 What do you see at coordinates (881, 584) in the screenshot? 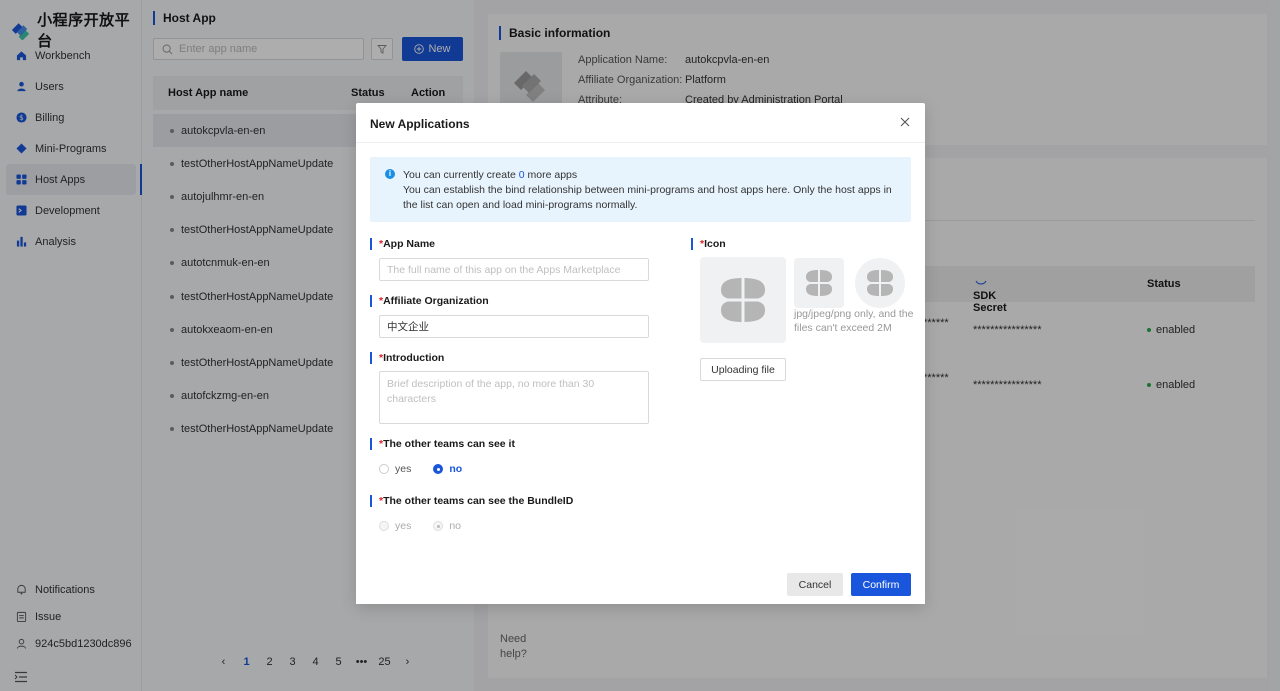
I see `confirm-button: Confirm` at bounding box center [881, 584].